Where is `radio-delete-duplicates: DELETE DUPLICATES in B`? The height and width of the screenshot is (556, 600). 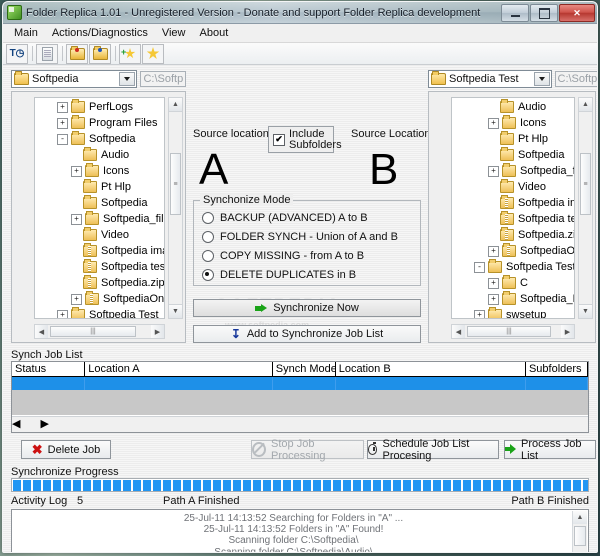
radio-delete-duplicates: DELETE DUPLICATES in B is located at coordinates (279, 275).